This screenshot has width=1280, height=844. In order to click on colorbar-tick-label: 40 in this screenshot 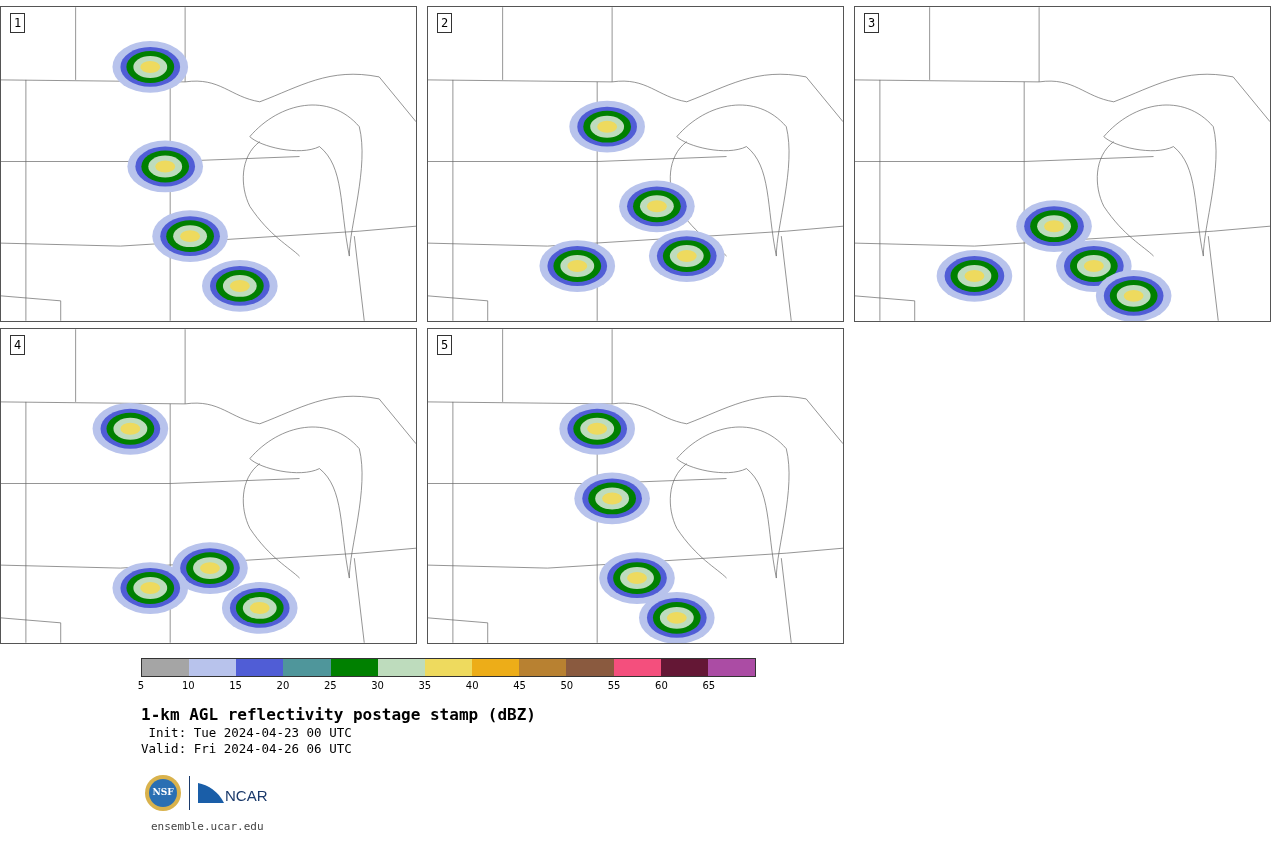, I will do `click(472, 686)`.